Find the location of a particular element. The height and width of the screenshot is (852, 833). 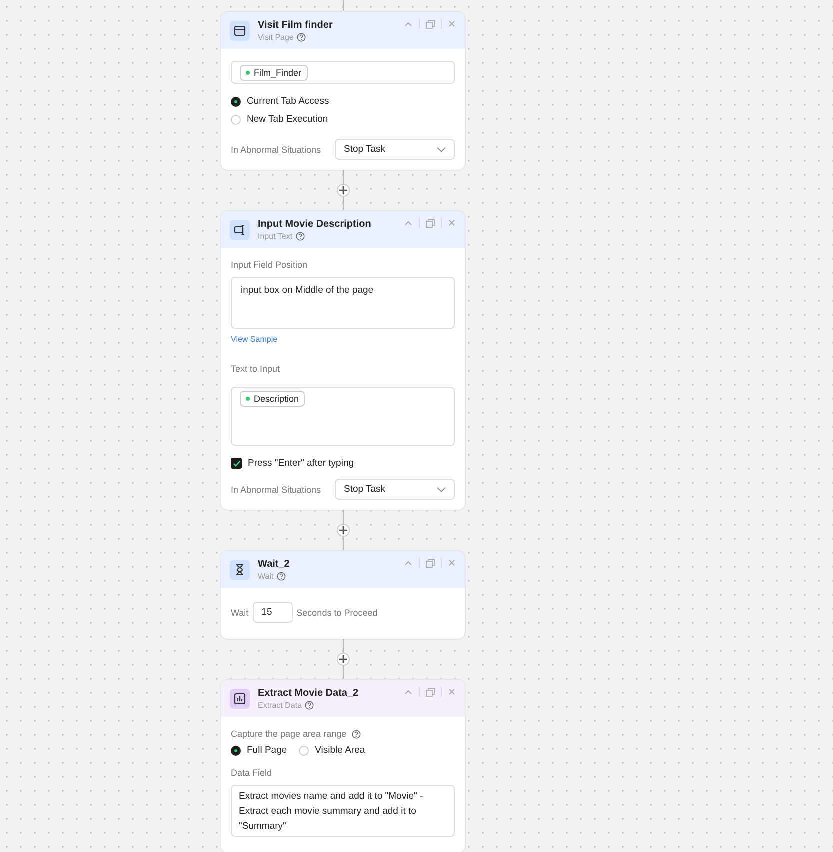

text-input-field: Description is located at coordinates (343, 416).